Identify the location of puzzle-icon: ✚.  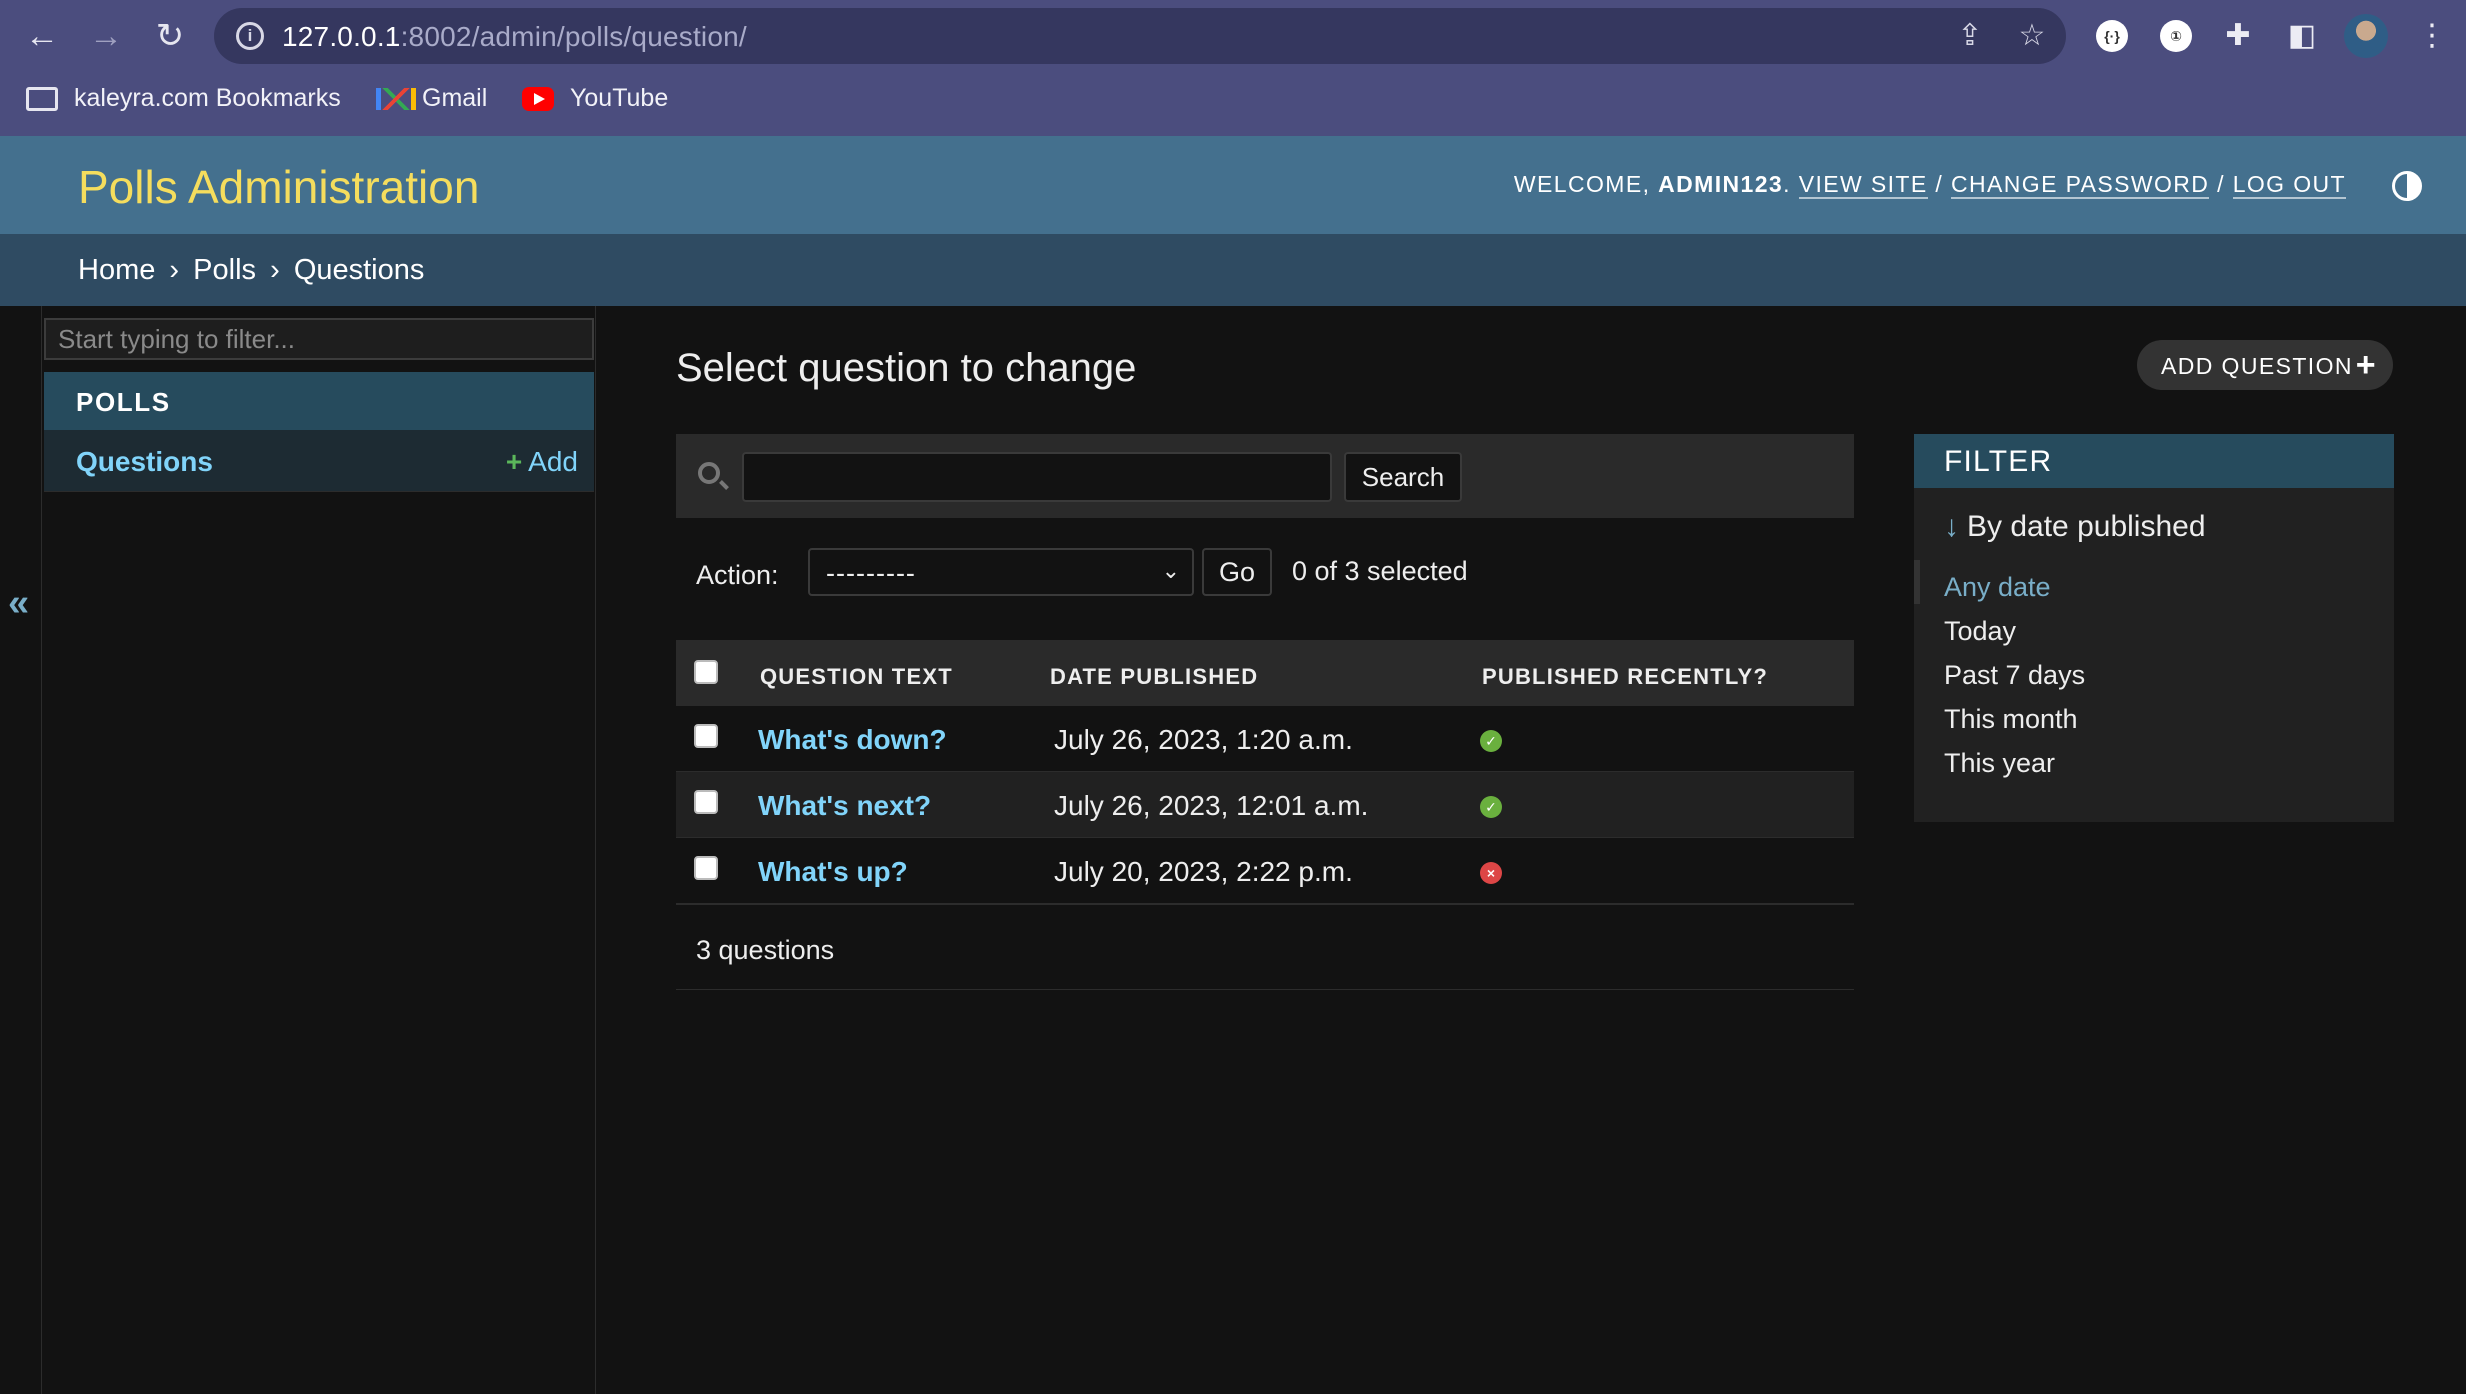
(2238, 36).